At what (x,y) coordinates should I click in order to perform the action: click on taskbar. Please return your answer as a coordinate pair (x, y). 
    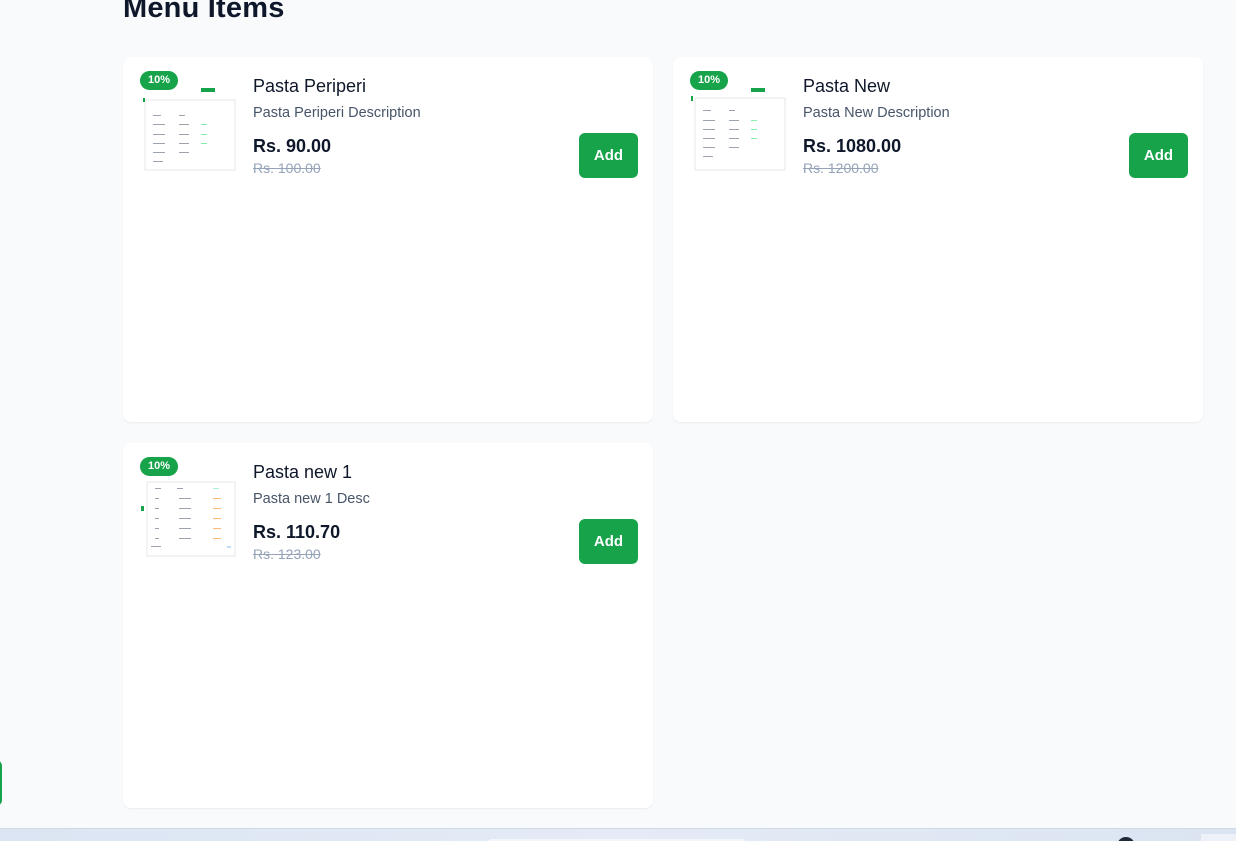
    Looking at the image, I should click on (618, 834).